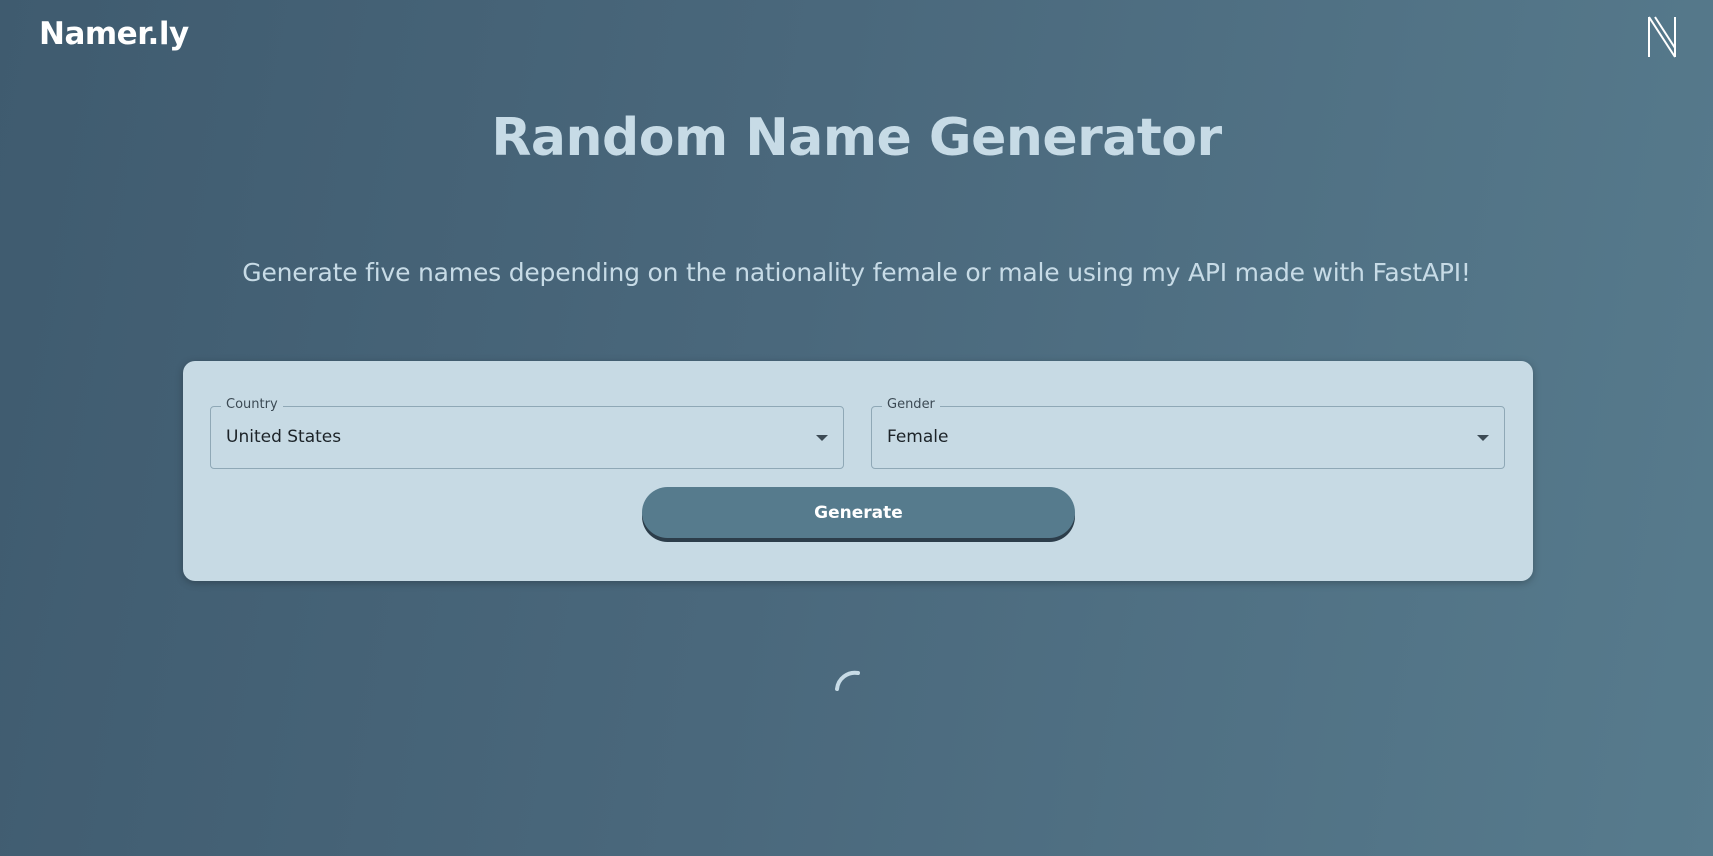  I want to click on brand-logo: Namer.ly, so click(114, 34).